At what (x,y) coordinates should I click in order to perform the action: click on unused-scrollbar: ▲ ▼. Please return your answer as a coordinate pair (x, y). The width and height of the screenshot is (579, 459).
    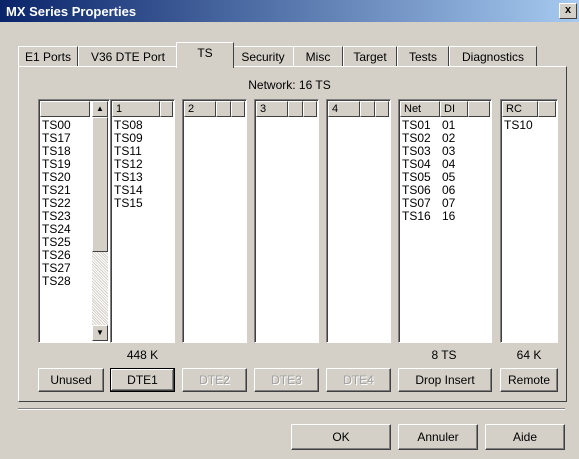
    Looking at the image, I should click on (100, 221).